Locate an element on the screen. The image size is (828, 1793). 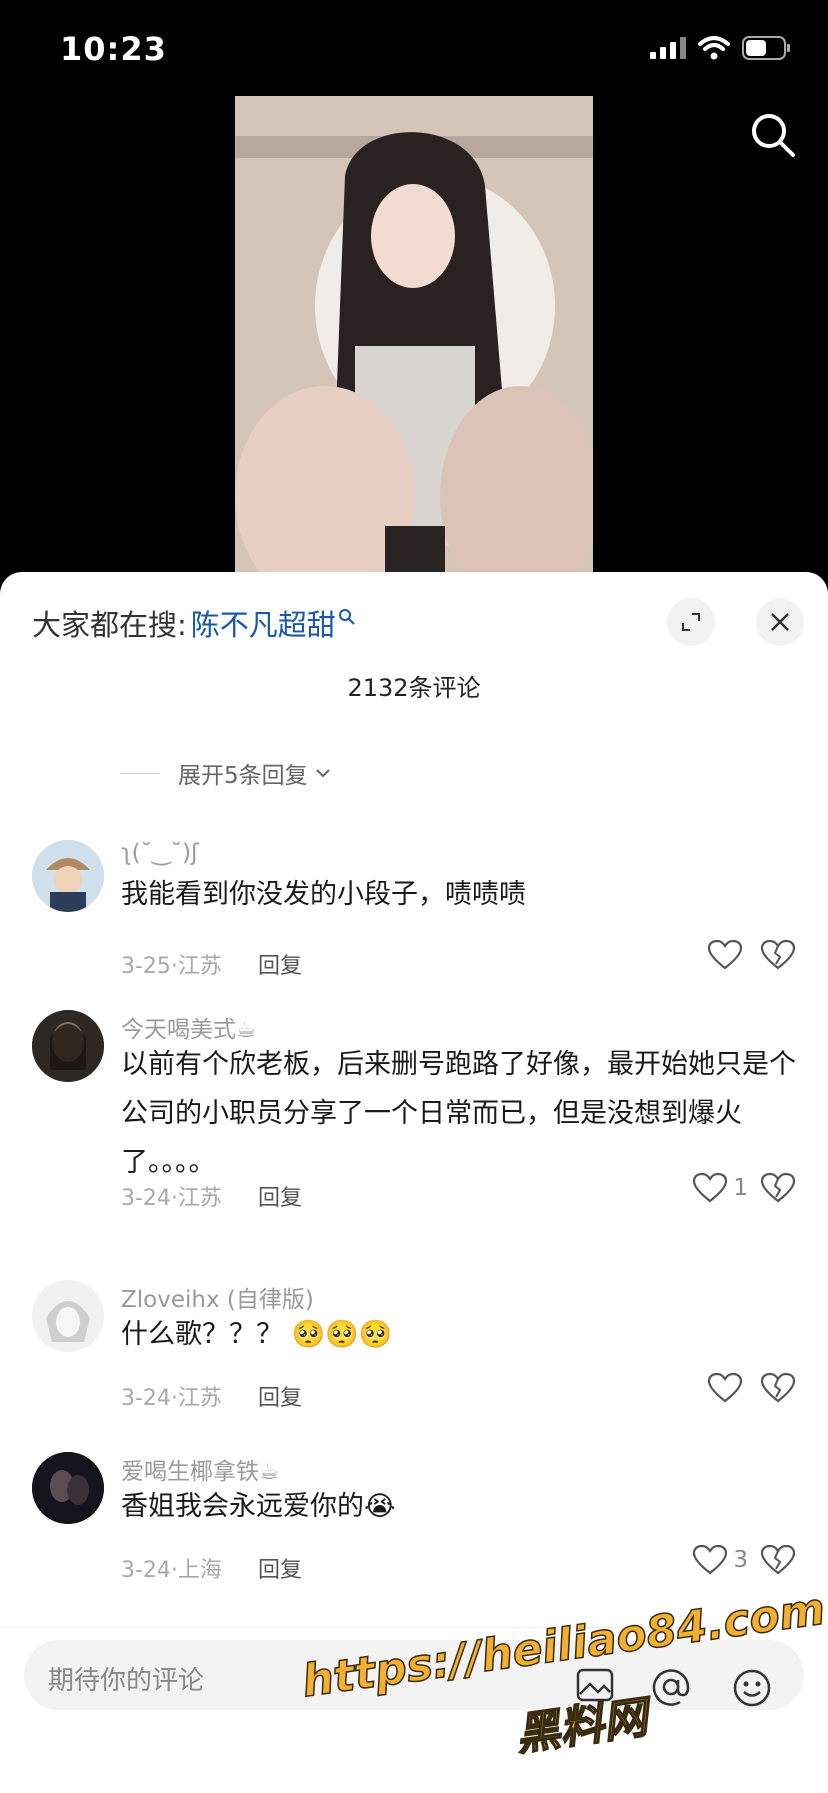
comment-item: ʅ(˘‿˘)ʃ 我能看到你没发的小段子，啧啧啧 3-25·江苏 回复 is located at coordinates (414, 925).